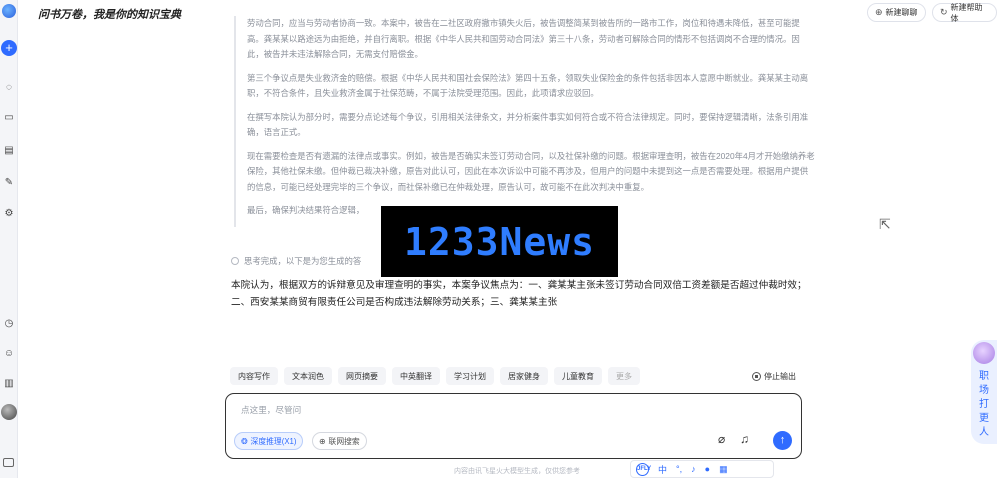 This screenshot has width=997, height=478. Describe the element at coordinates (9, 48) in the screenshot. I see `new-chat-plus-icon: +` at that location.